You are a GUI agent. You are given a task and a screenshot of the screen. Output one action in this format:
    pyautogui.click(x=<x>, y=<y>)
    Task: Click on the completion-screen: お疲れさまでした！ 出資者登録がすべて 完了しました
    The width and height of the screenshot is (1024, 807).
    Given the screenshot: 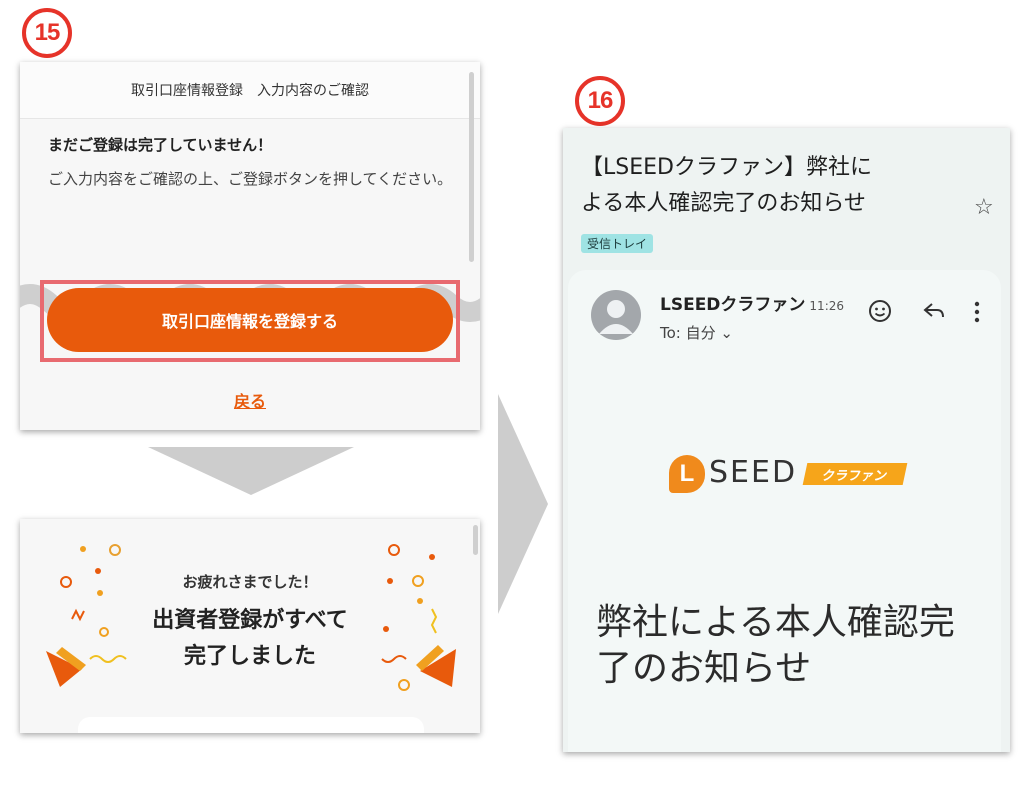 What is the action you would take?
    pyautogui.click(x=250, y=626)
    